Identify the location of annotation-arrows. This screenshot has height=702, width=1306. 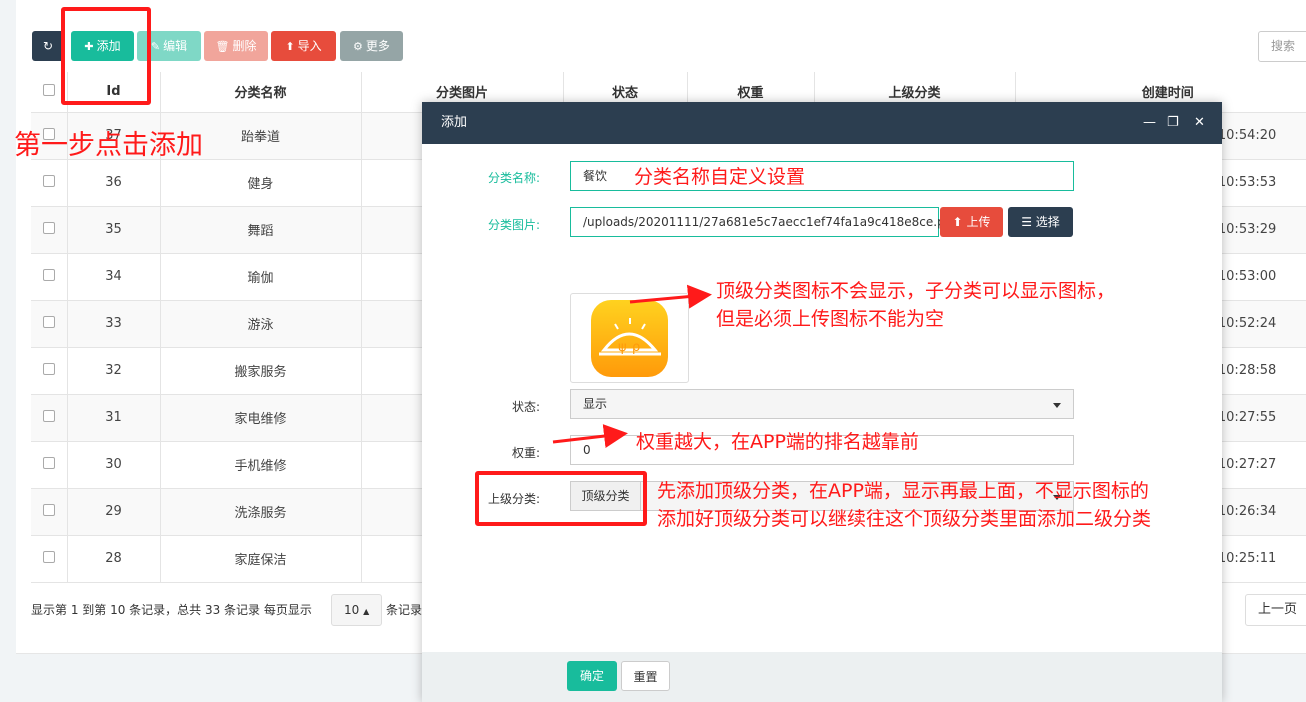
(632, 366).